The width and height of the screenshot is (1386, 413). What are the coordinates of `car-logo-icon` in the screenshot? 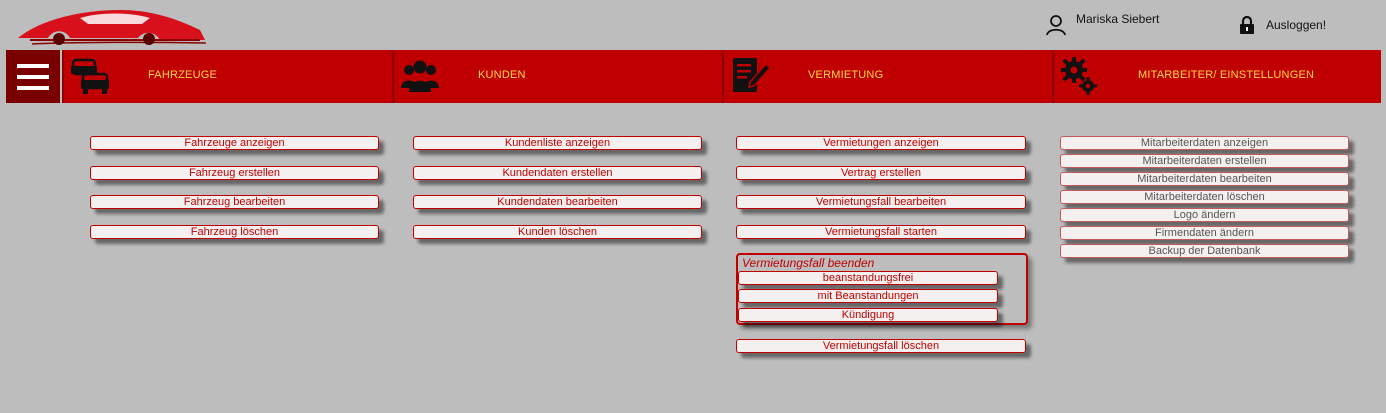 It's located at (112, 27).